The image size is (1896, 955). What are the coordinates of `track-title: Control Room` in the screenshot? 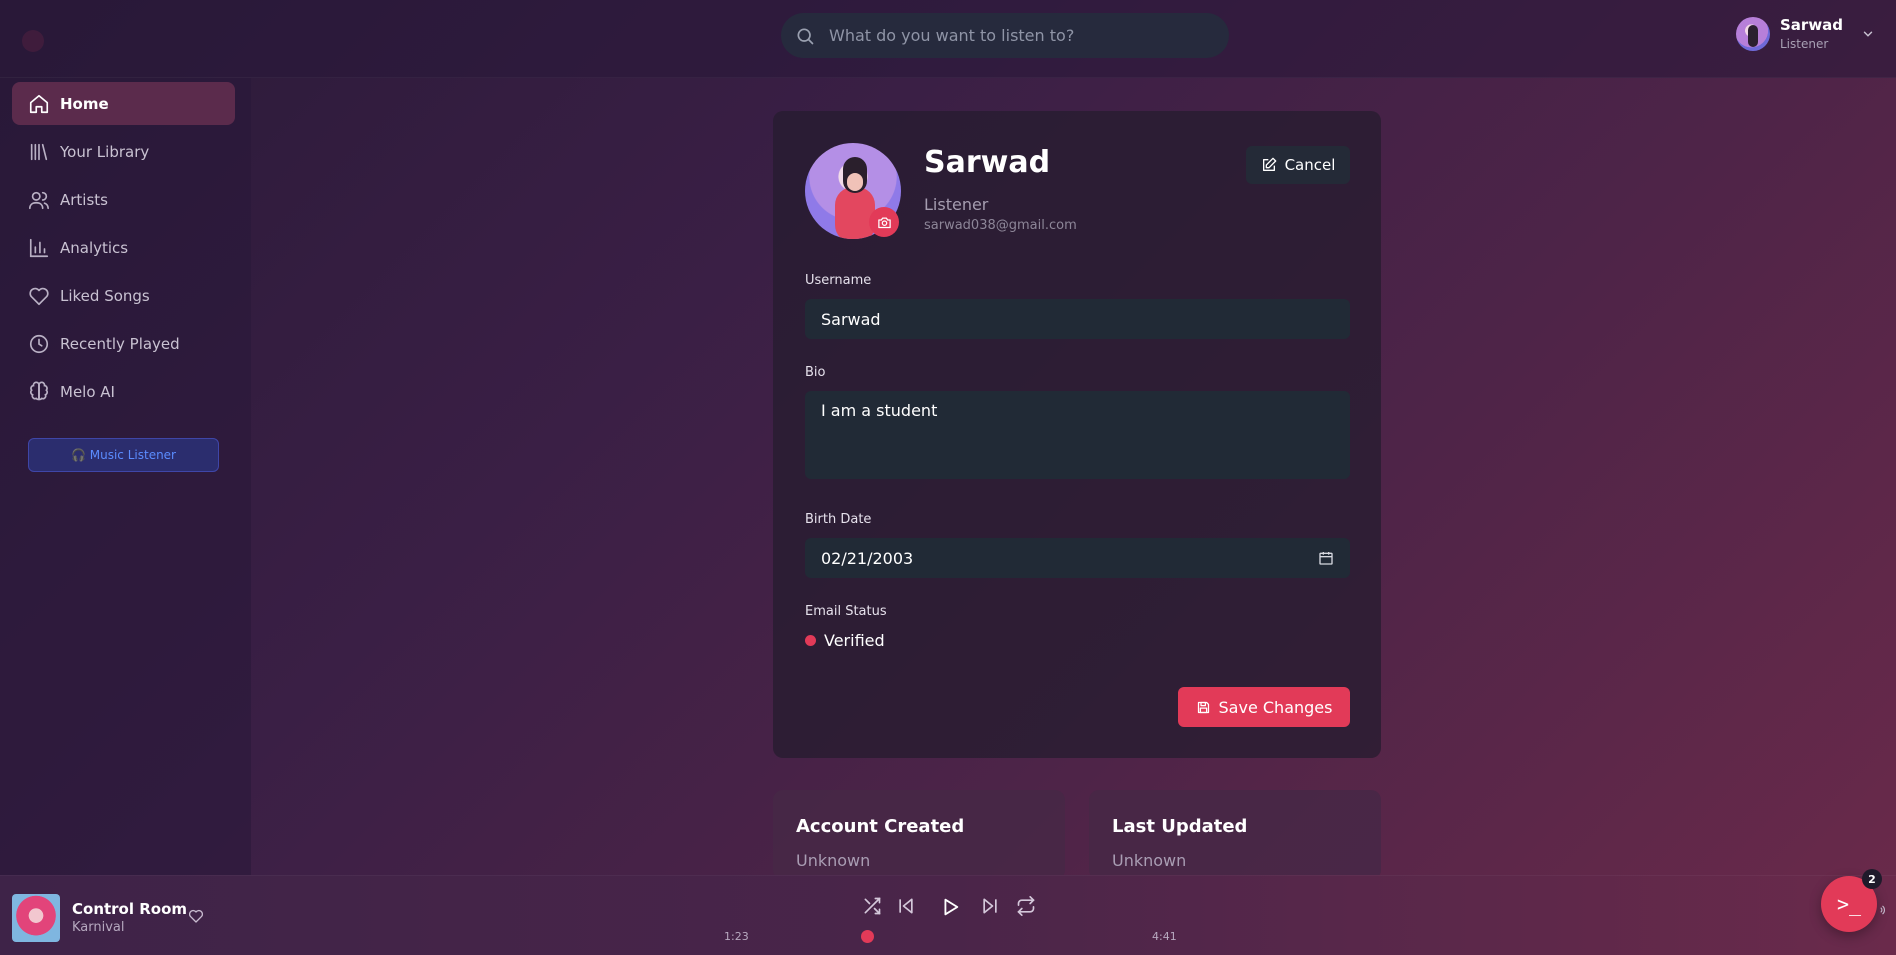 It's located at (129, 909).